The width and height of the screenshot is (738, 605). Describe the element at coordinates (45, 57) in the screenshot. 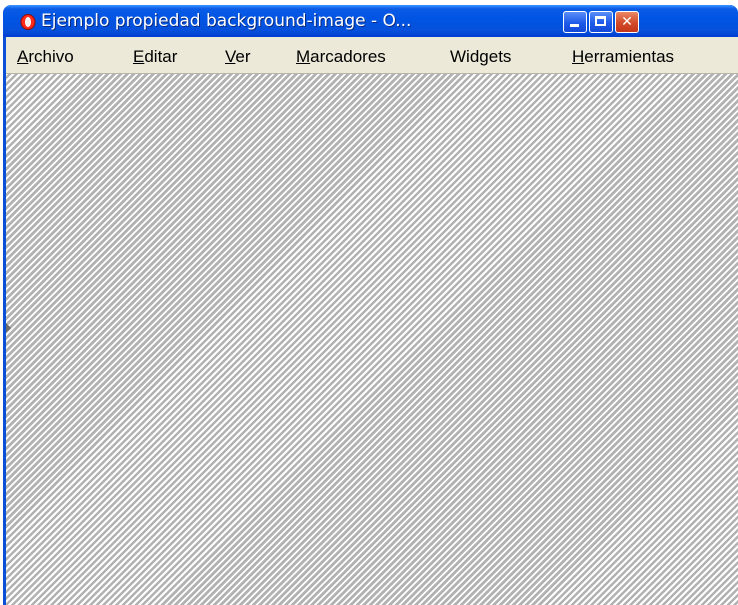

I see `menu-archivo: Archivo` at that location.